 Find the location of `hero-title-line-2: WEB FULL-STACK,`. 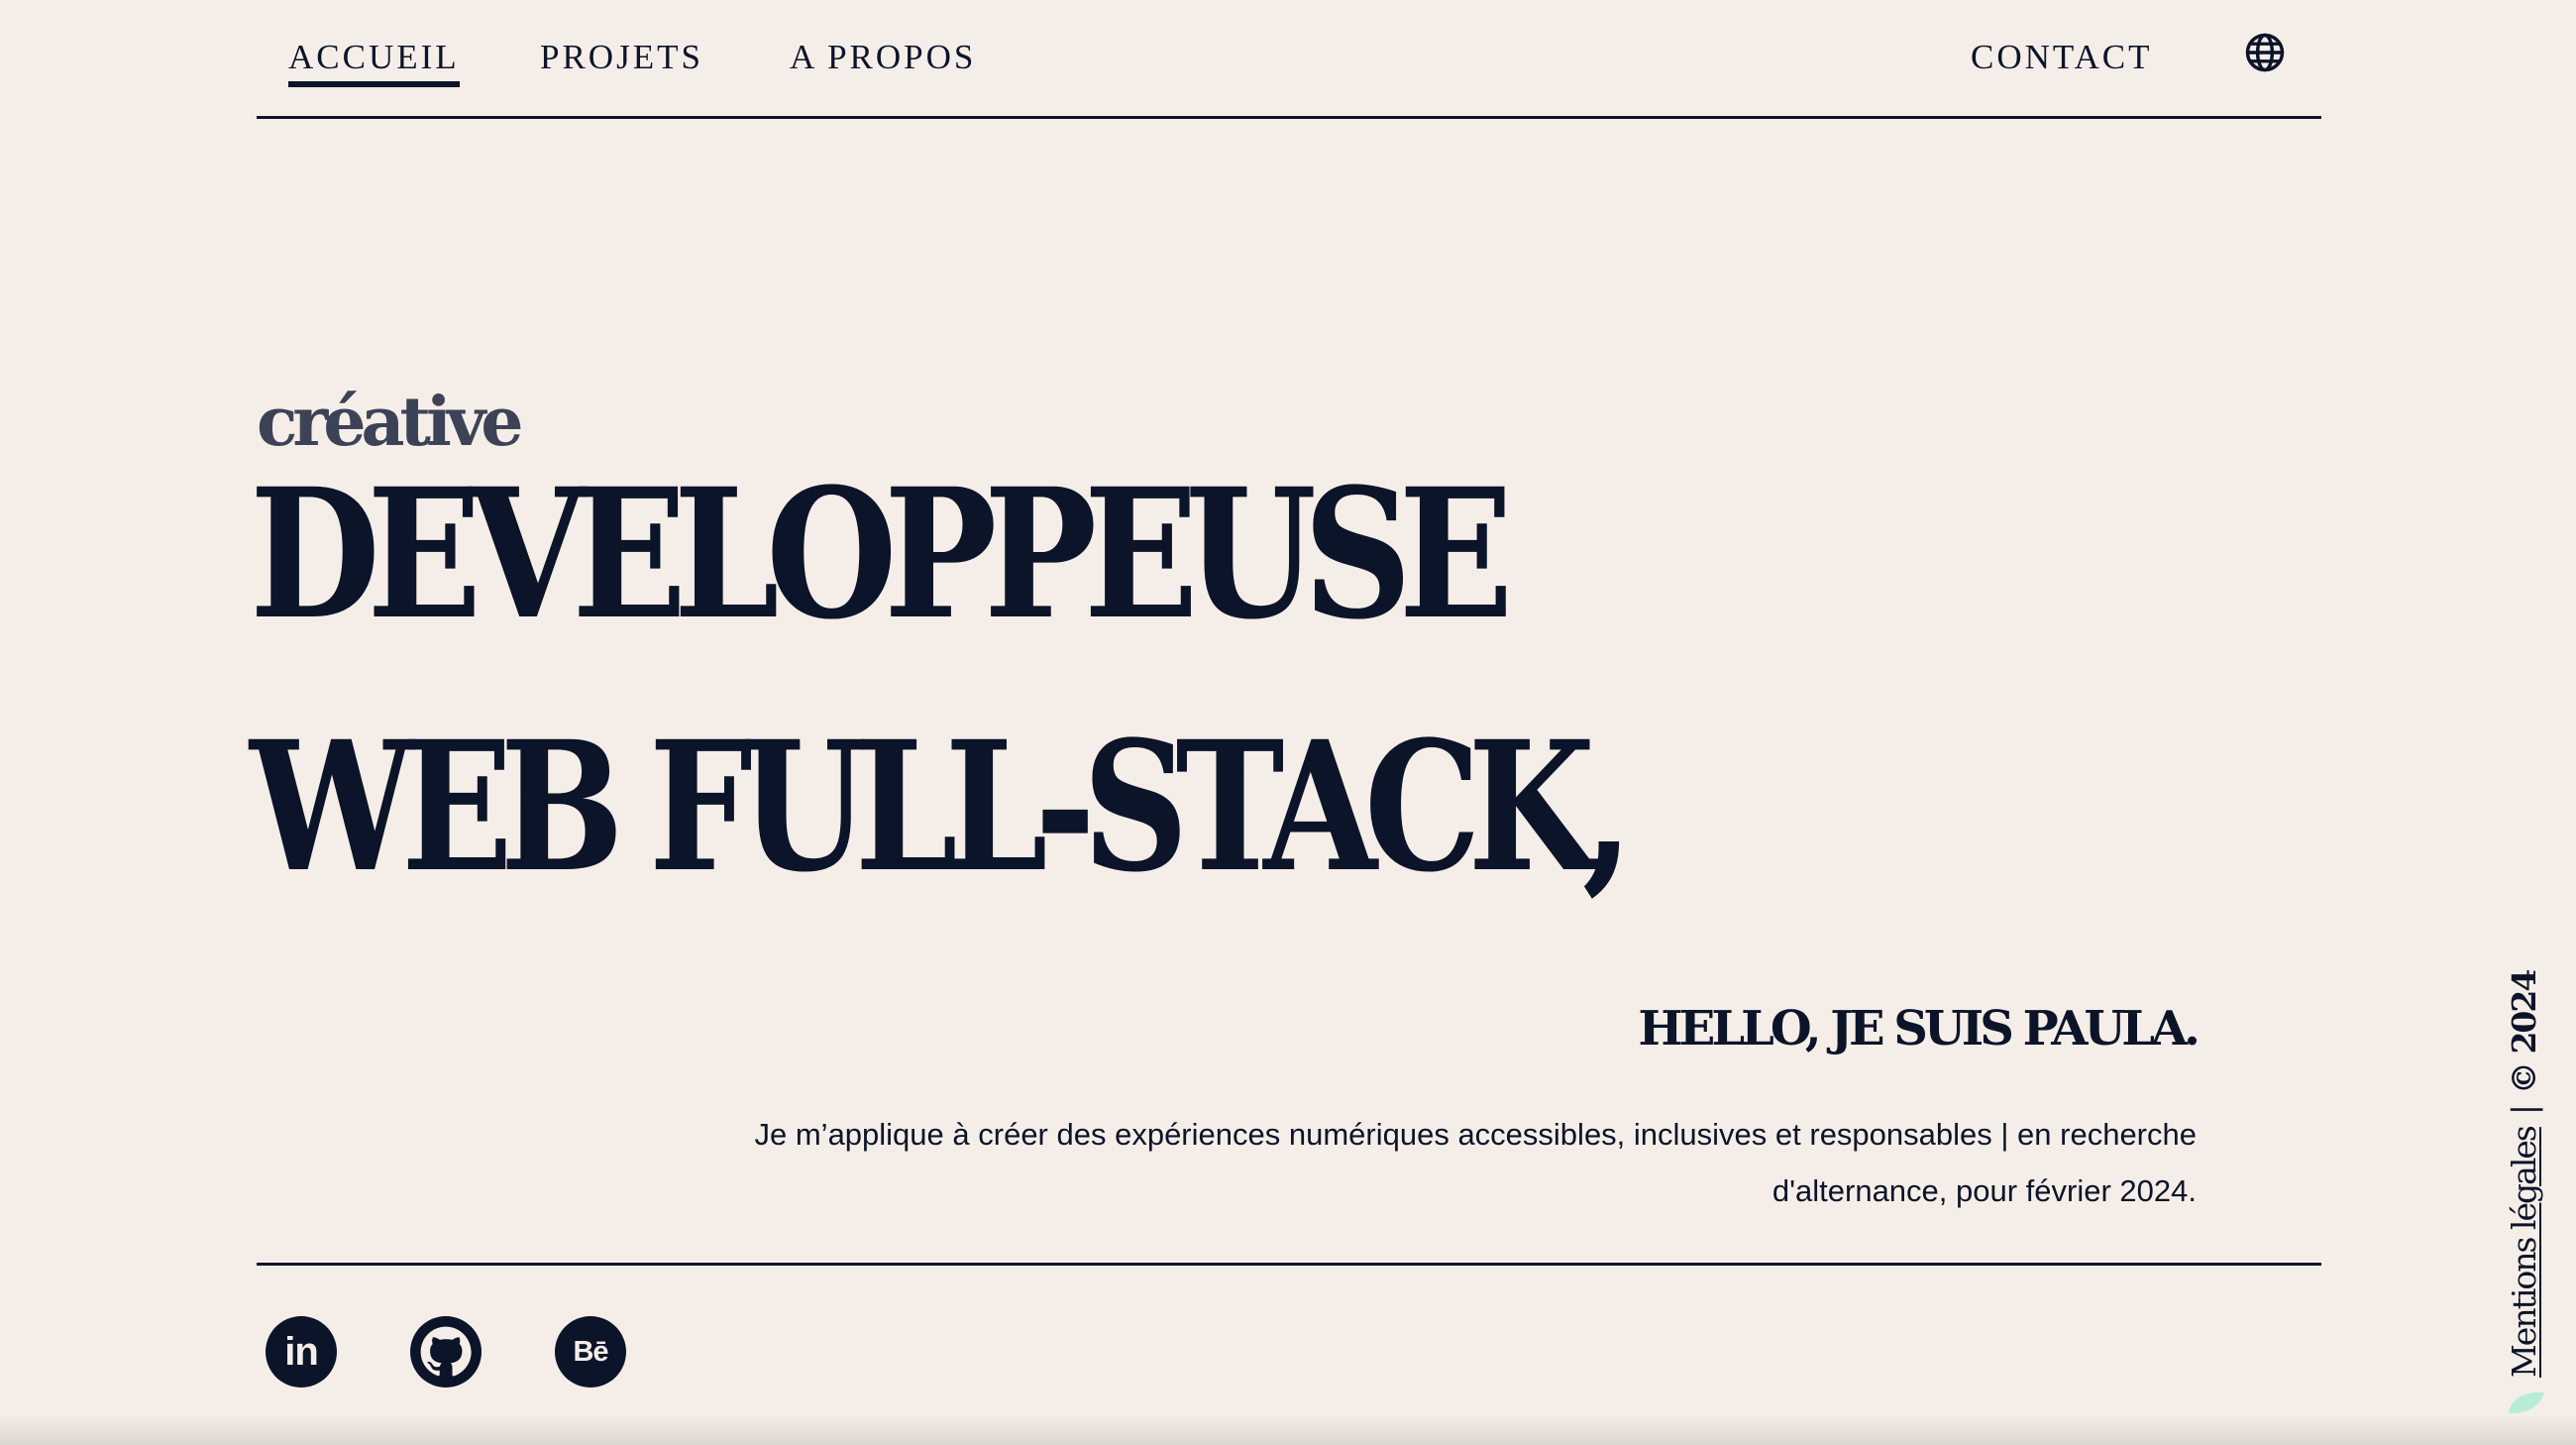

hero-title-line-2: WEB FULL-STACK, is located at coordinates (941, 807).